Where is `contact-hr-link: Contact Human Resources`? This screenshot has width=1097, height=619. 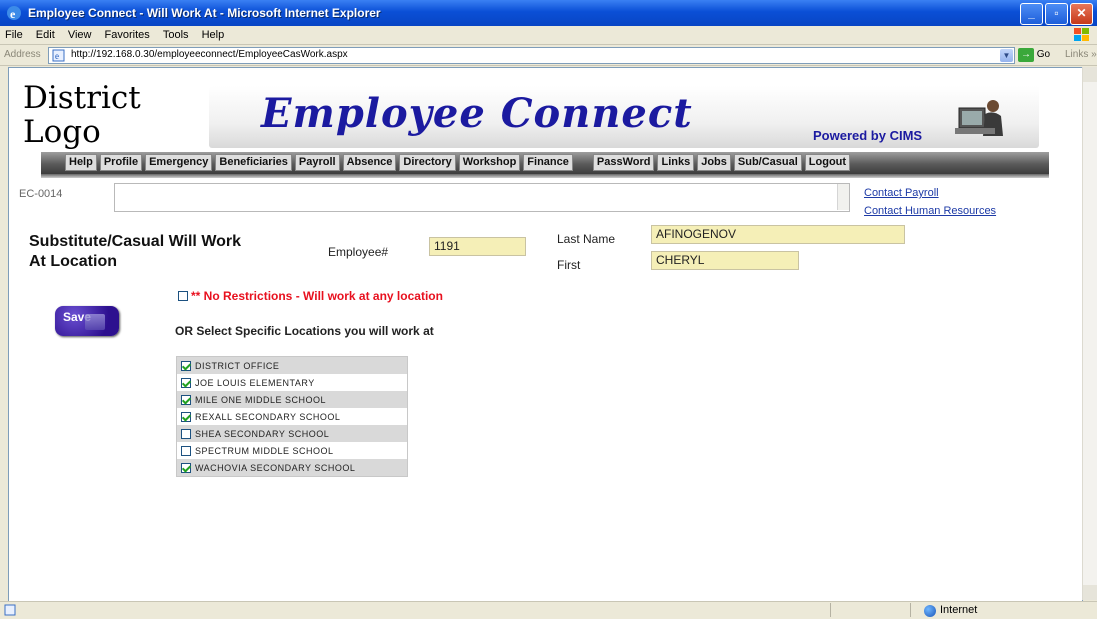
contact-hr-link: Contact Human Resources is located at coordinates (930, 211).